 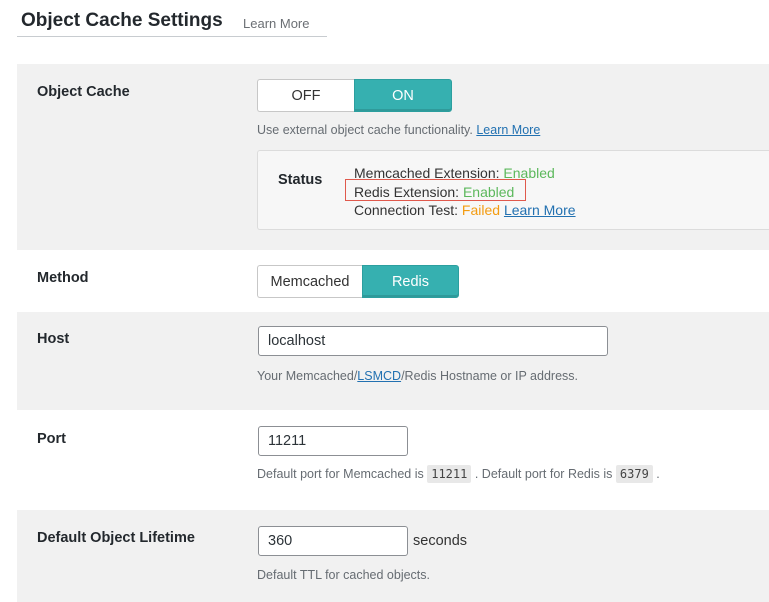 I want to click on lifetime-label: Default Object Lifetime, so click(x=116, y=538).